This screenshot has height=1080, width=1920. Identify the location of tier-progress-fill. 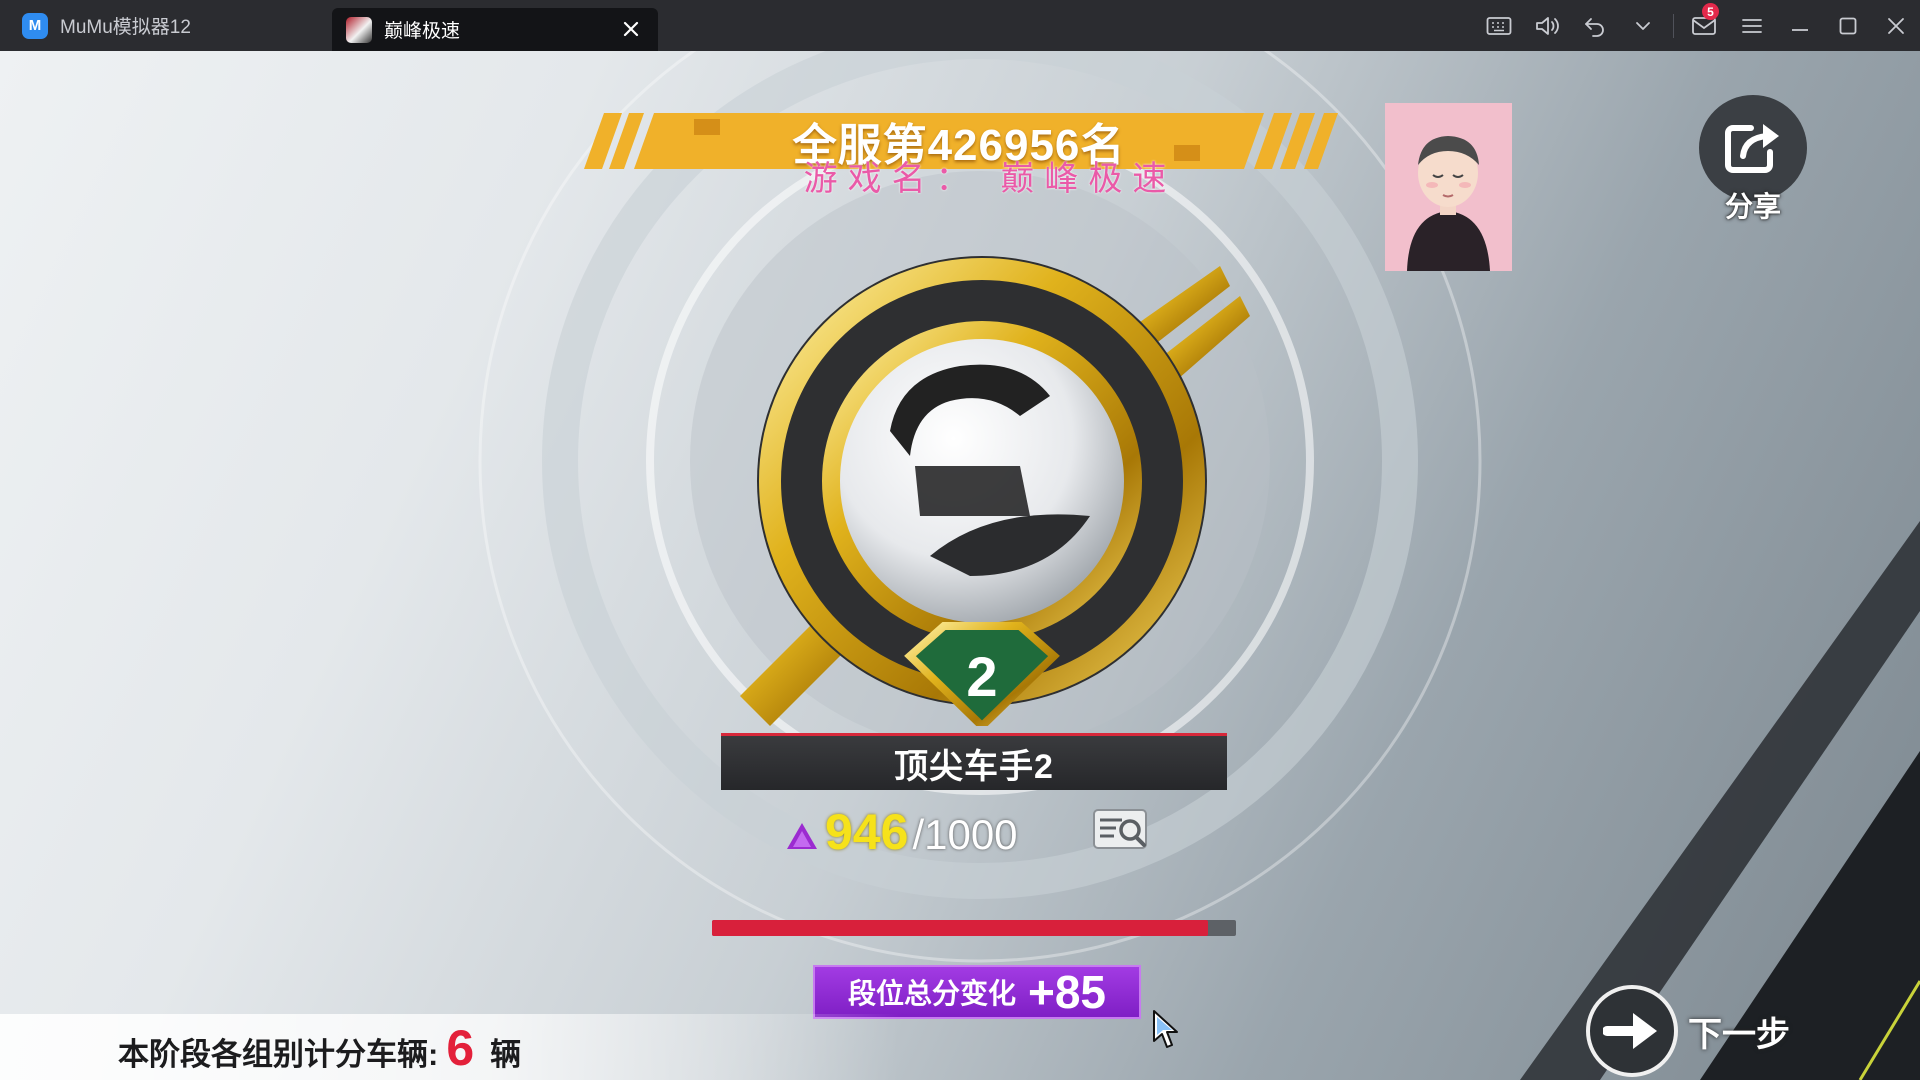
(960, 928).